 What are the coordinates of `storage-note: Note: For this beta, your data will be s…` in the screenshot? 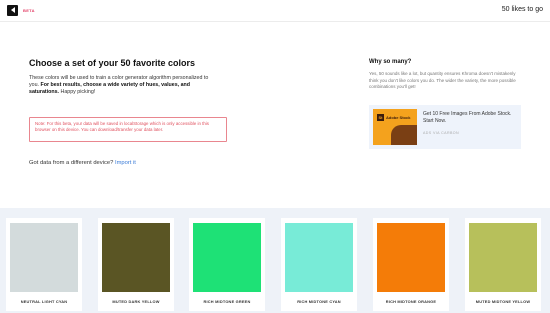 It's located at (128, 129).